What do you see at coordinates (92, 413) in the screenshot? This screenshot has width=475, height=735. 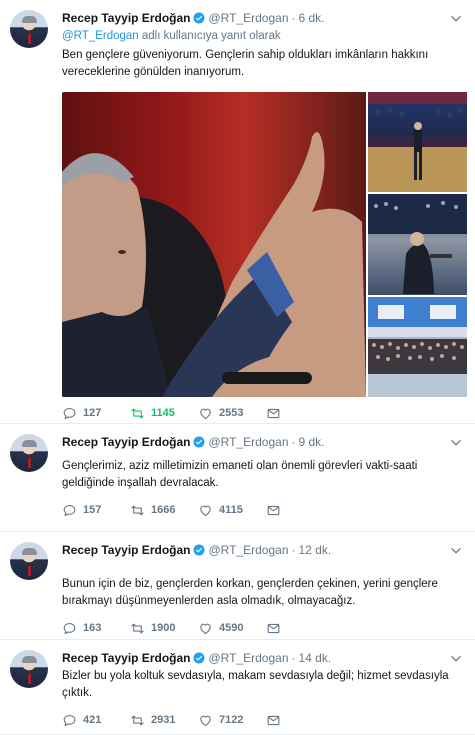 I see `reply-count: 127` at bounding box center [92, 413].